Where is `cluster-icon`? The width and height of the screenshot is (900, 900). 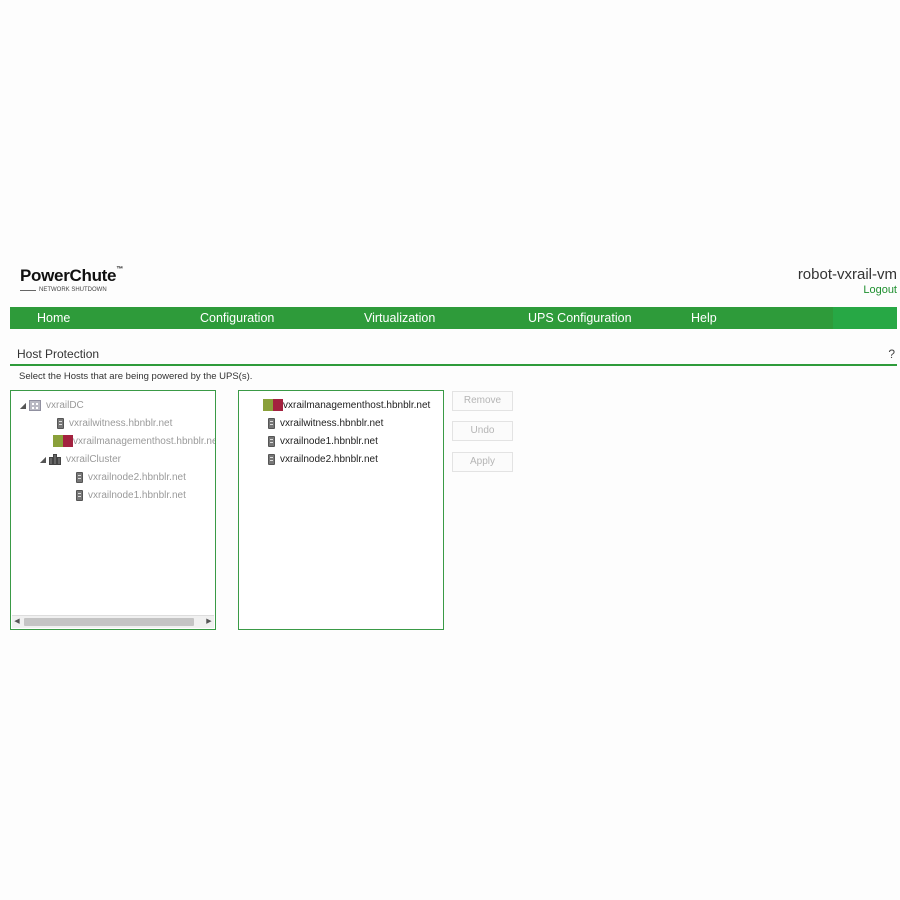
cluster-icon is located at coordinates (55, 459).